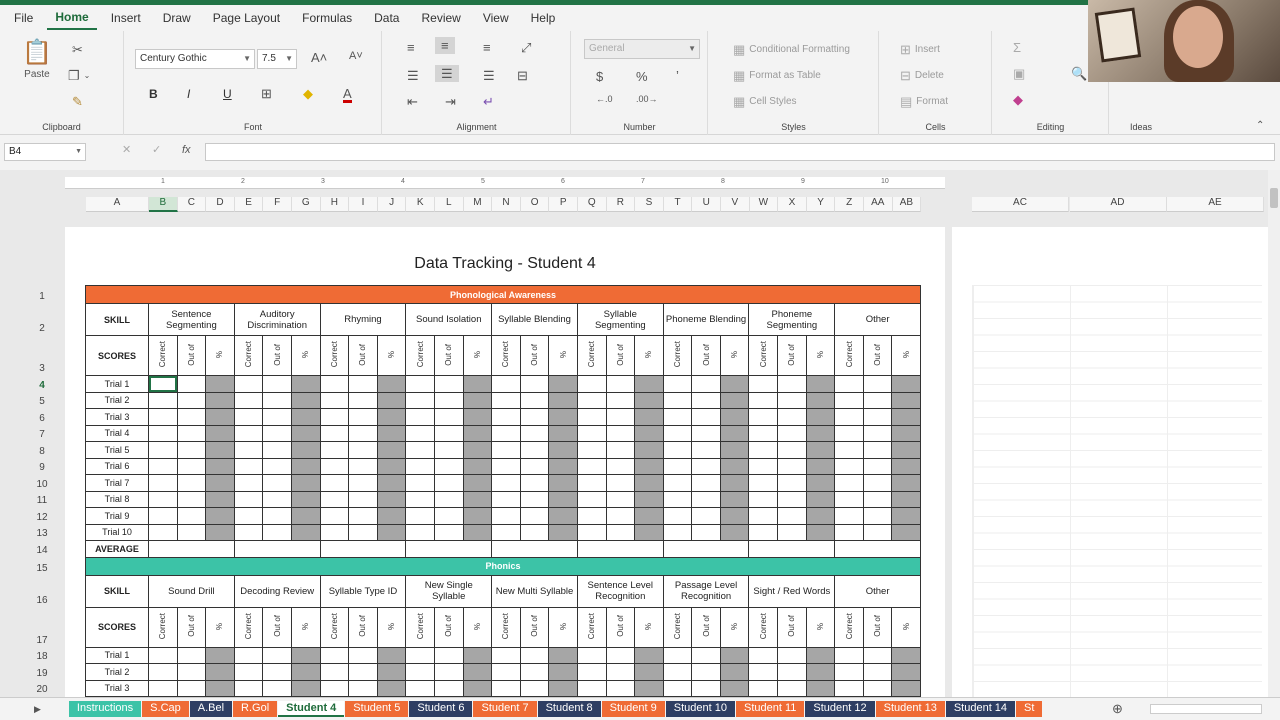  What do you see at coordinates (45, 152) in the screenshot?
I see `name-box: B4 ▼` at bounding box center [45, 152].